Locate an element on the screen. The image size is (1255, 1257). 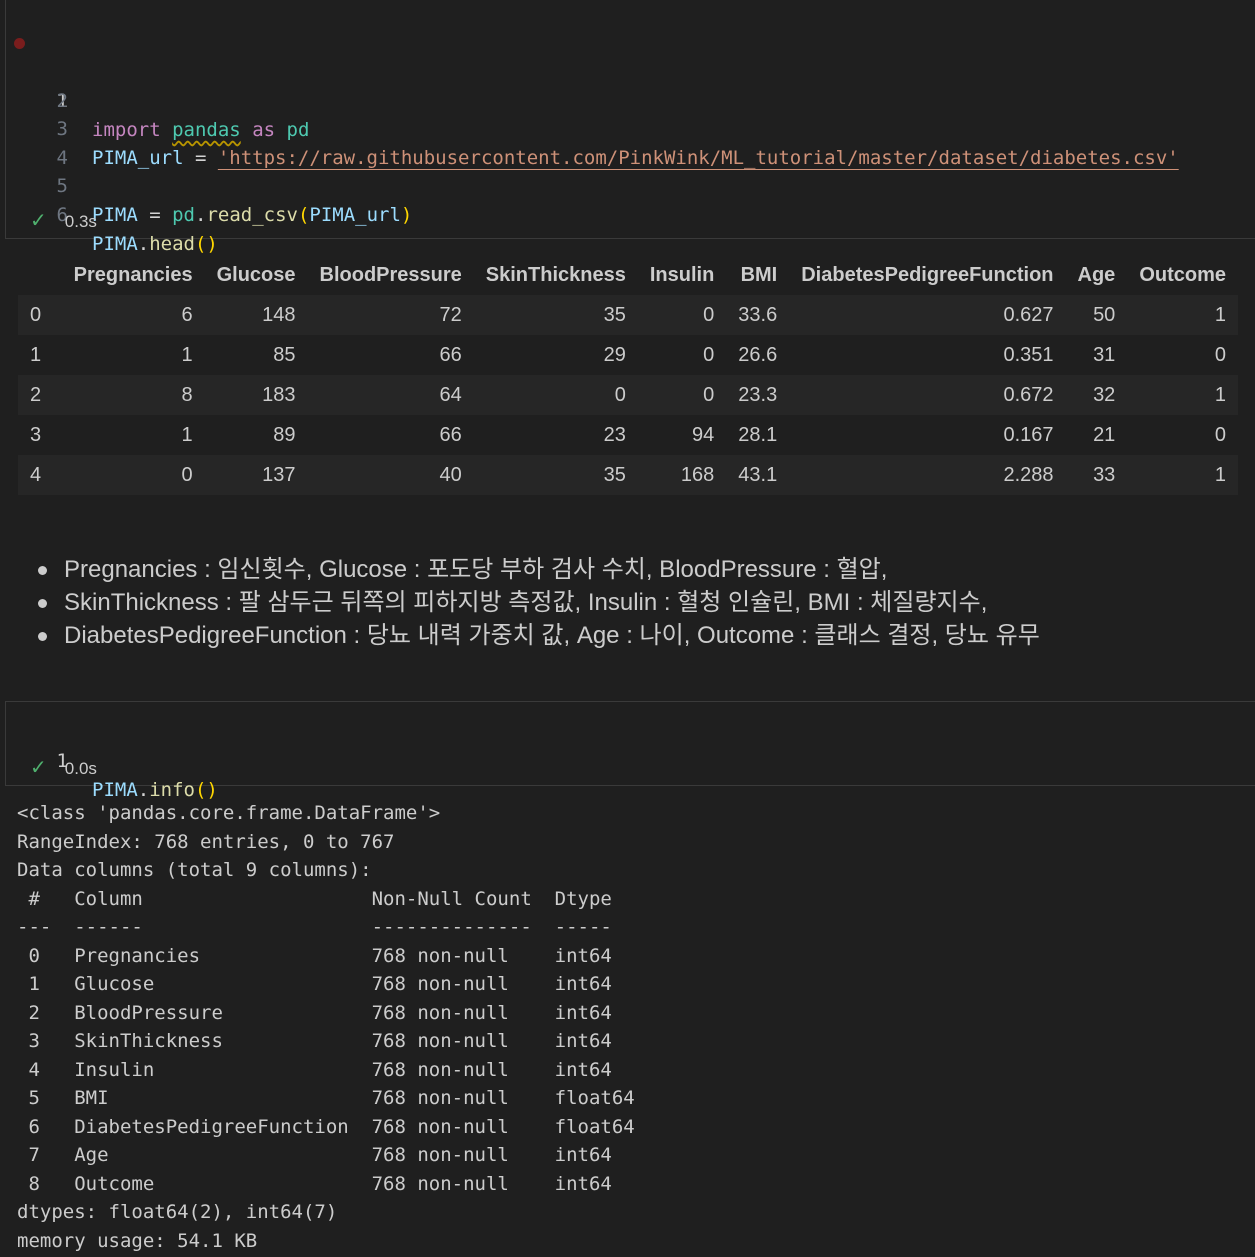
alias-pd: pd is located at coordinates (183, 215).